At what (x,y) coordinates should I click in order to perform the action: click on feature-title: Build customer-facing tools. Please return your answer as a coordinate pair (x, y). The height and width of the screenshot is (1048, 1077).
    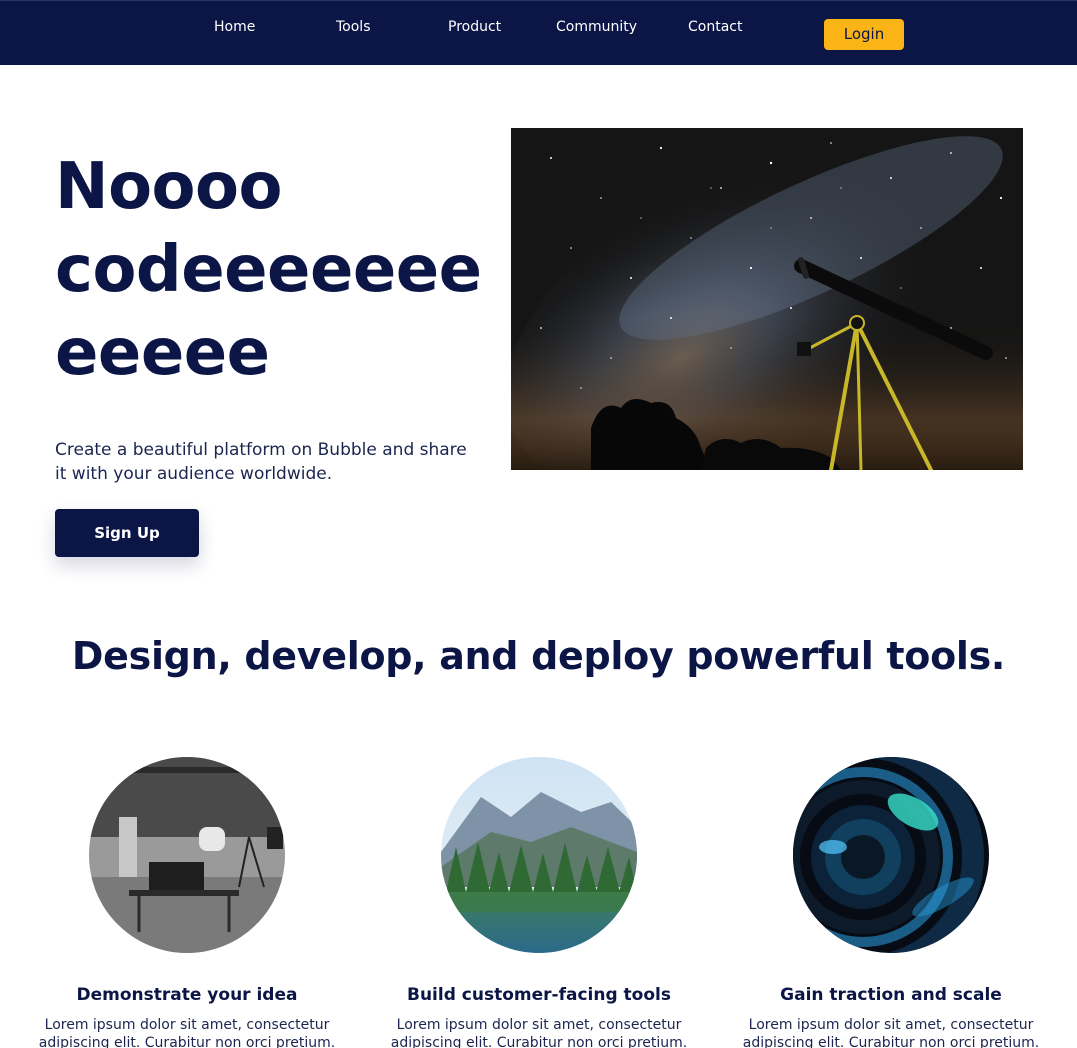
    Looking at the image, I should click on (539, 995).